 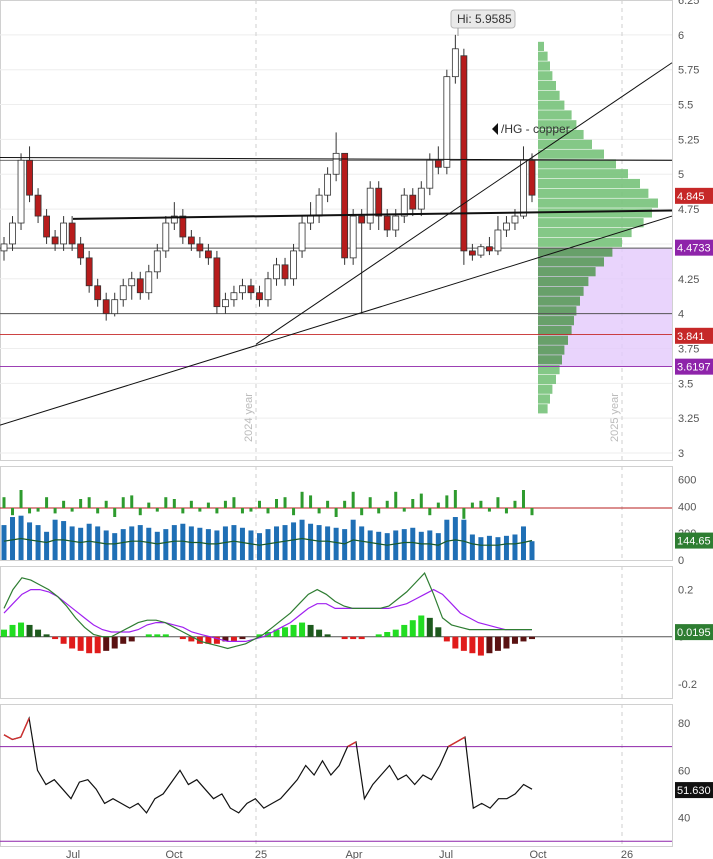 I want to click on macd-tick-label: -0.2, so click(x=687, y=685).